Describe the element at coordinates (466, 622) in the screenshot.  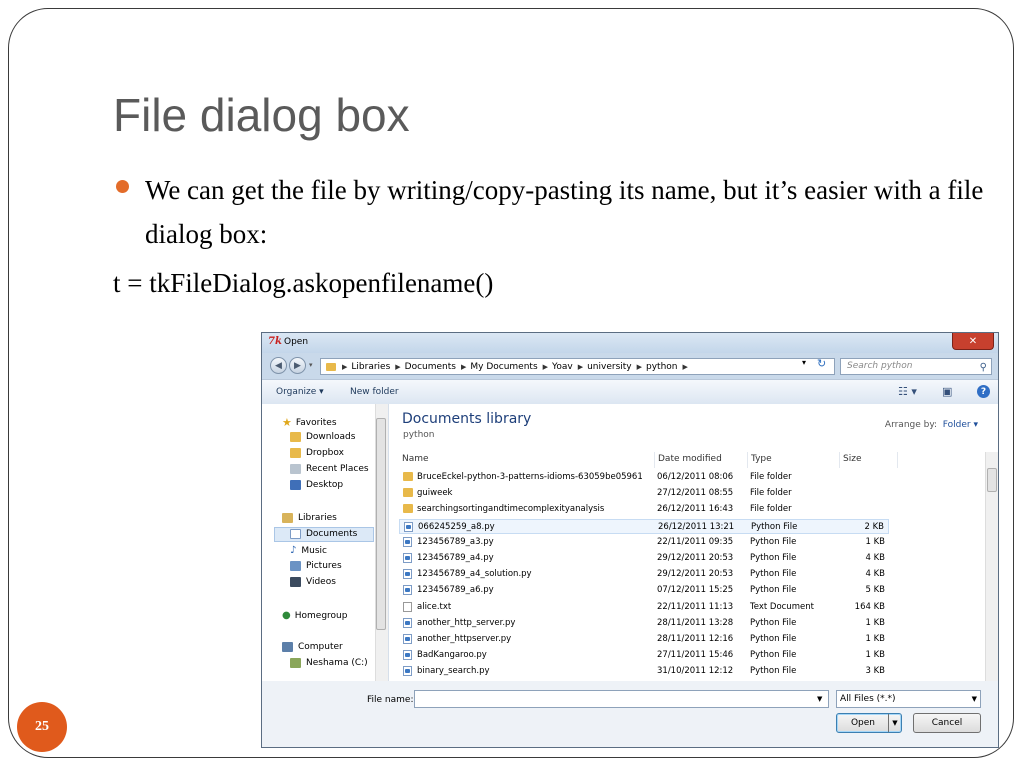
I see `file-name-cell: another_http_server.py` at that location.